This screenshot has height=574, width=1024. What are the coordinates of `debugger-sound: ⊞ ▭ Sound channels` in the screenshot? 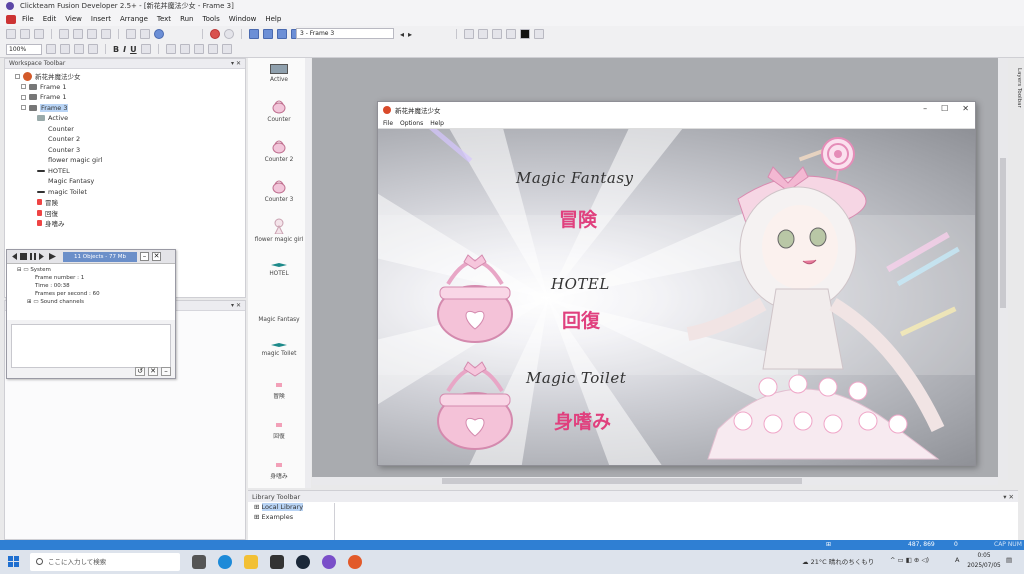 It's located at (94, 302).